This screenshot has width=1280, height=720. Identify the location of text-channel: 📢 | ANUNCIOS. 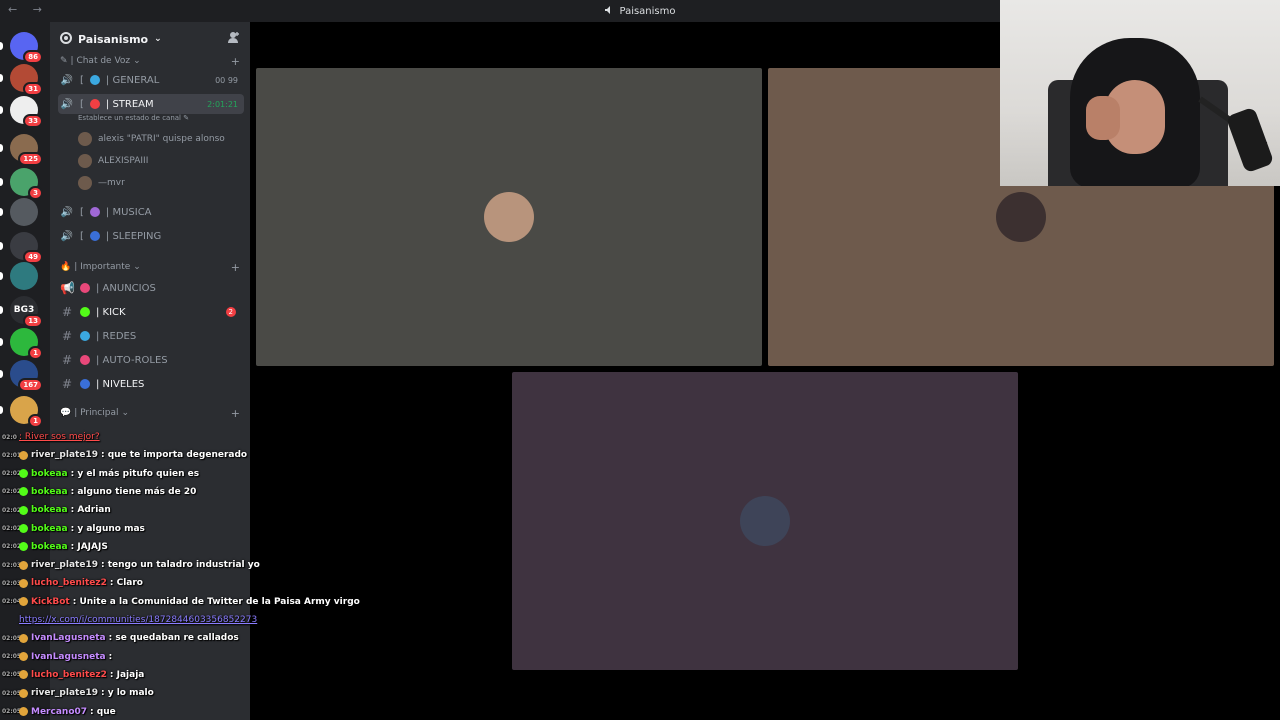
(151, 288).